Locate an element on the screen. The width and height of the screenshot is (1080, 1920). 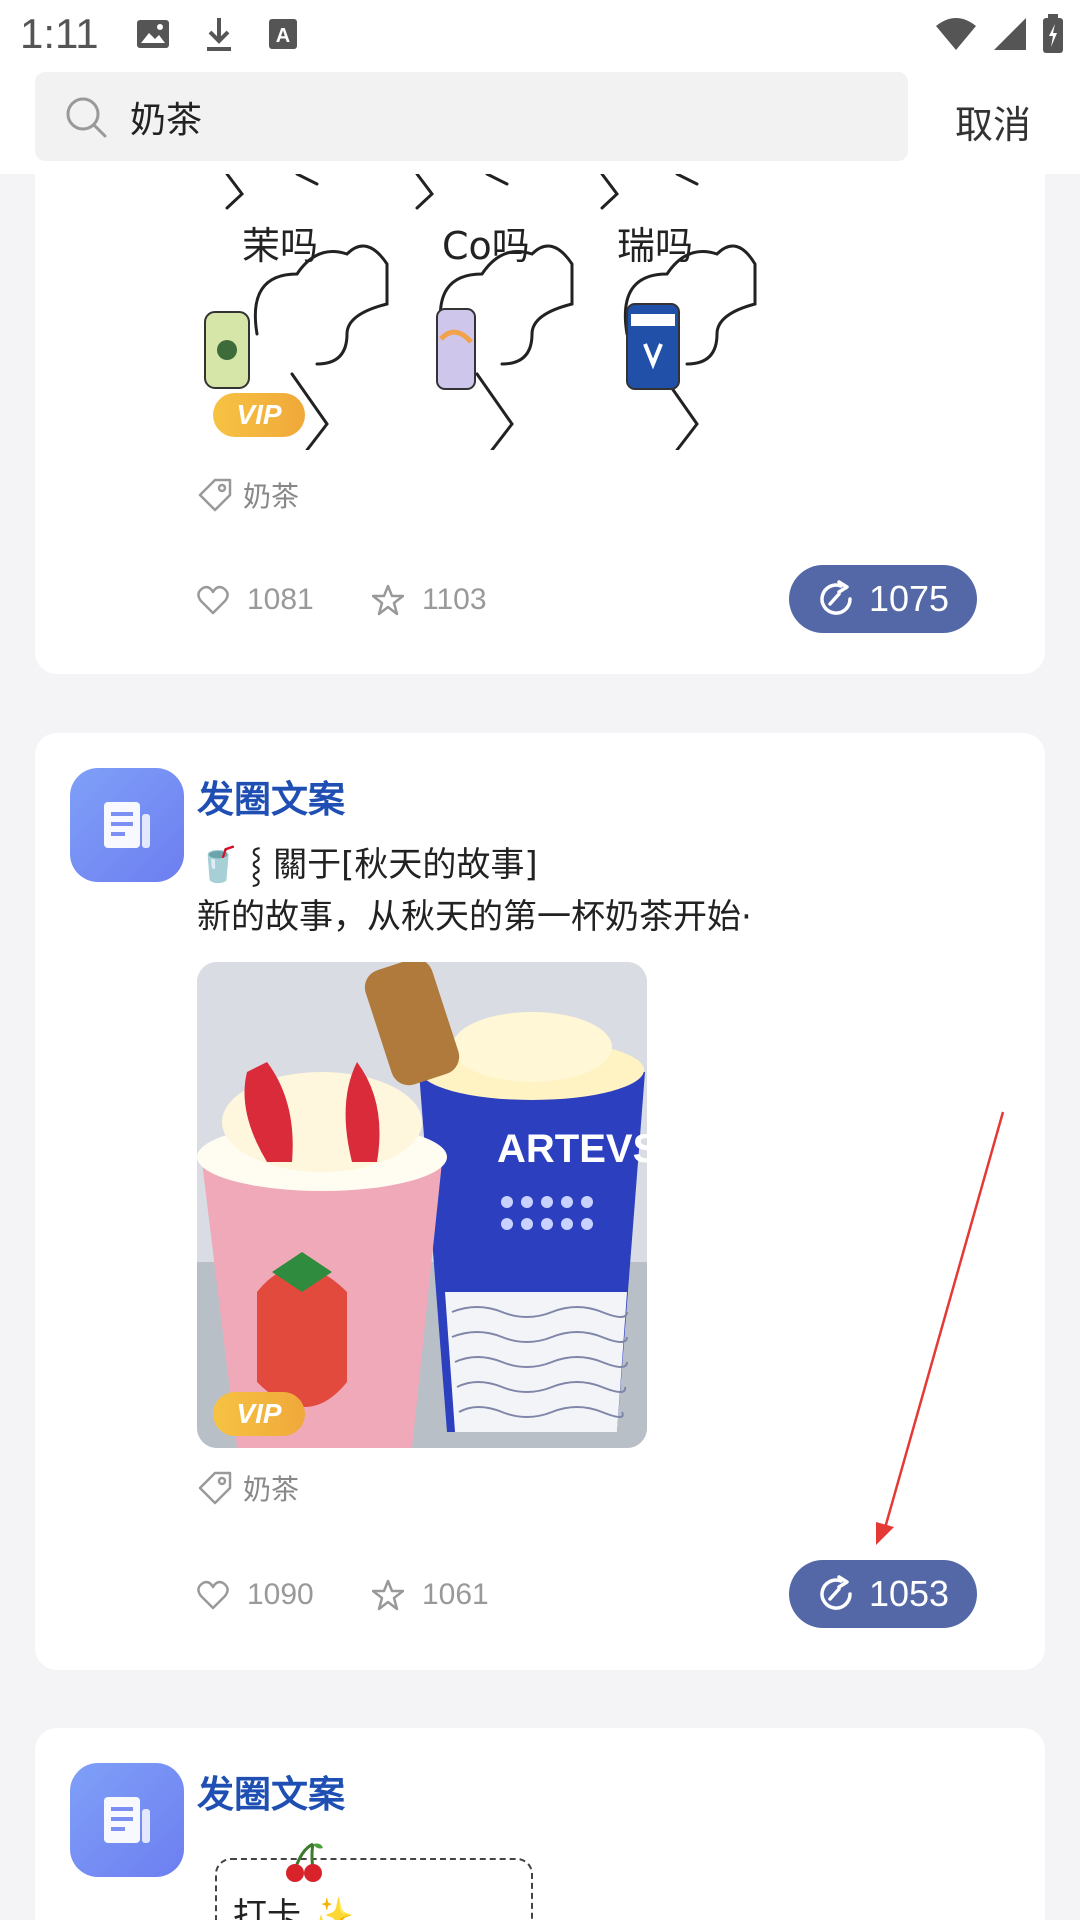
preview-text: 打卡 ✨ is located at coordinates (294, 1908).